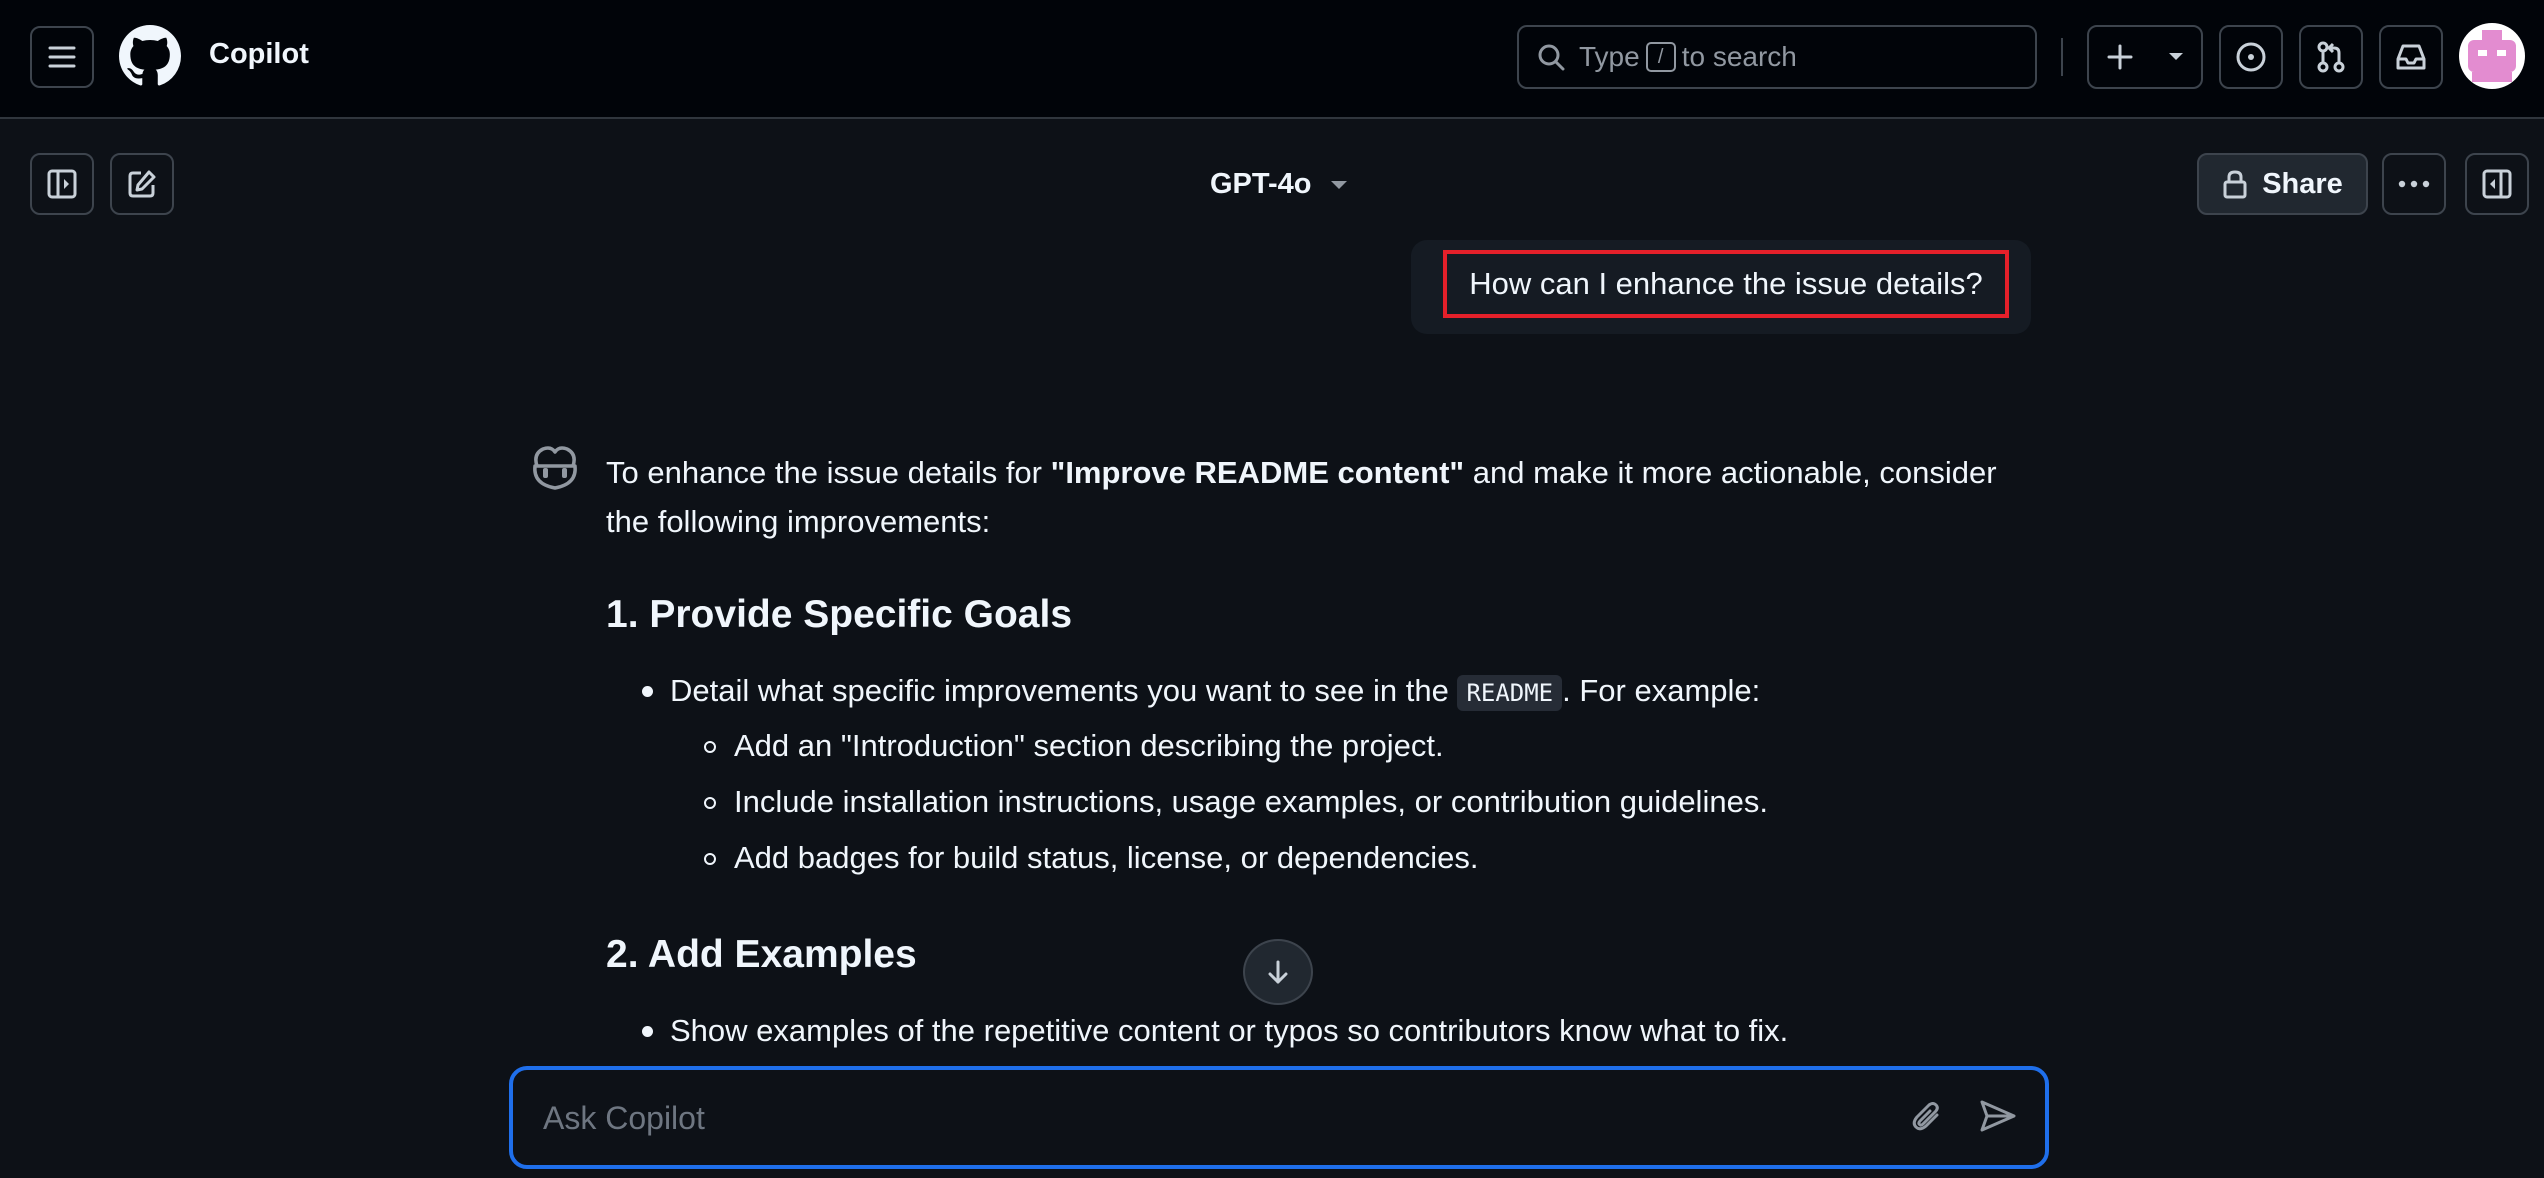 The image size is (2544, 1178). Describe the element at coordinates (2492, 56) in the screenshot. I see `avatar` at that location.